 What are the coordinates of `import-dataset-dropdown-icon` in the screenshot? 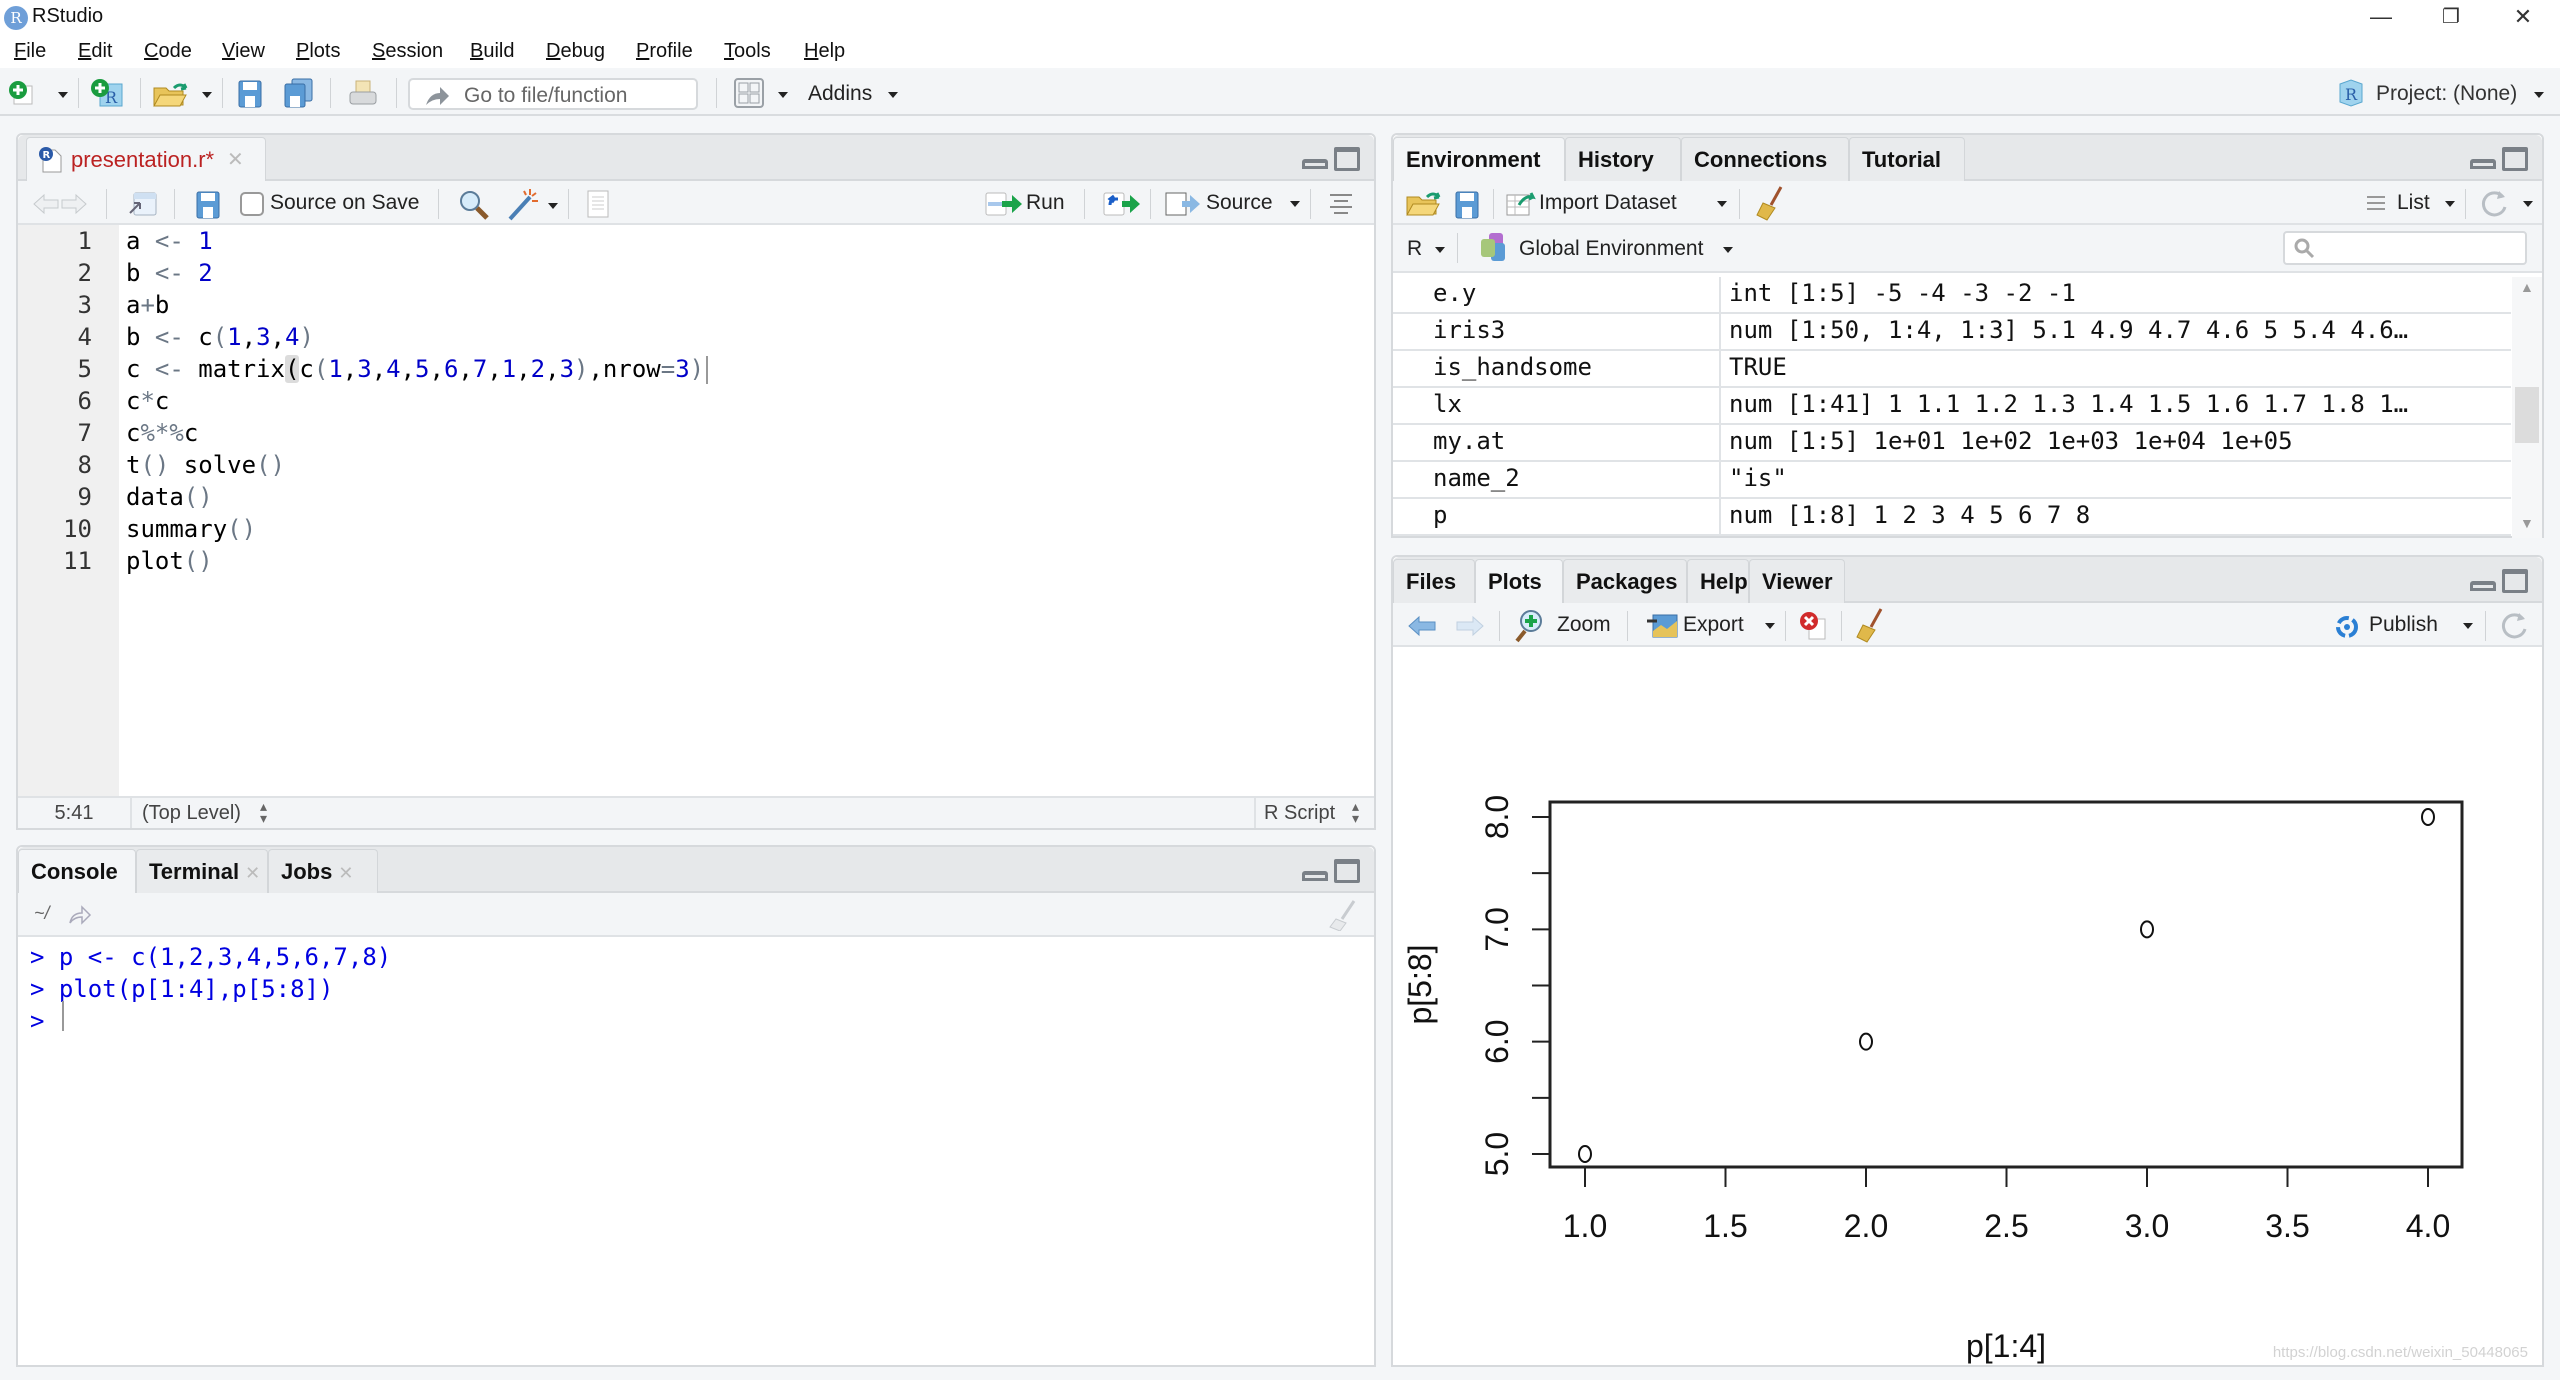 It's located at (1722, 204).